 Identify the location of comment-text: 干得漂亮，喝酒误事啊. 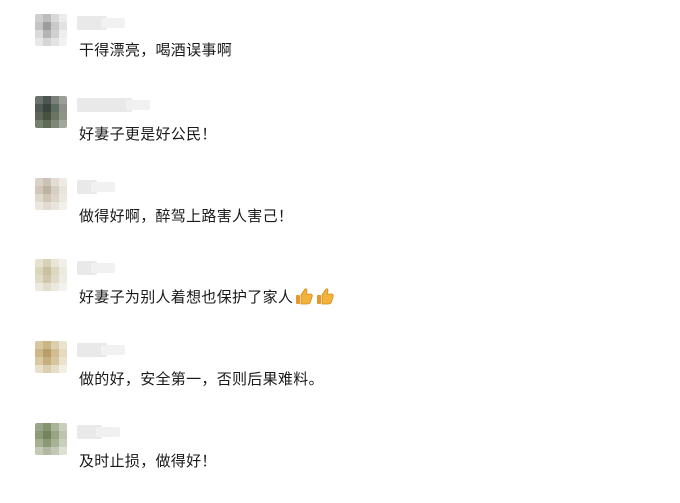
(156, 50).